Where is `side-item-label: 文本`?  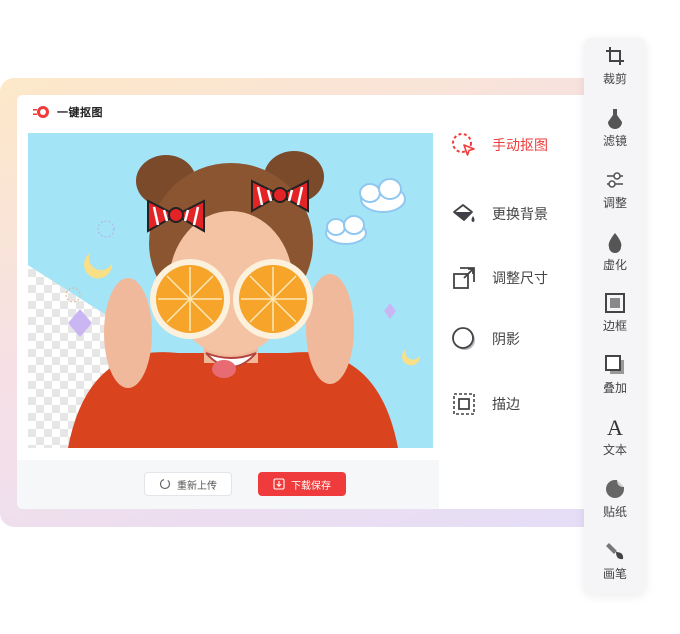
side-item-label: 文本 is located at coordinates (614, 450).